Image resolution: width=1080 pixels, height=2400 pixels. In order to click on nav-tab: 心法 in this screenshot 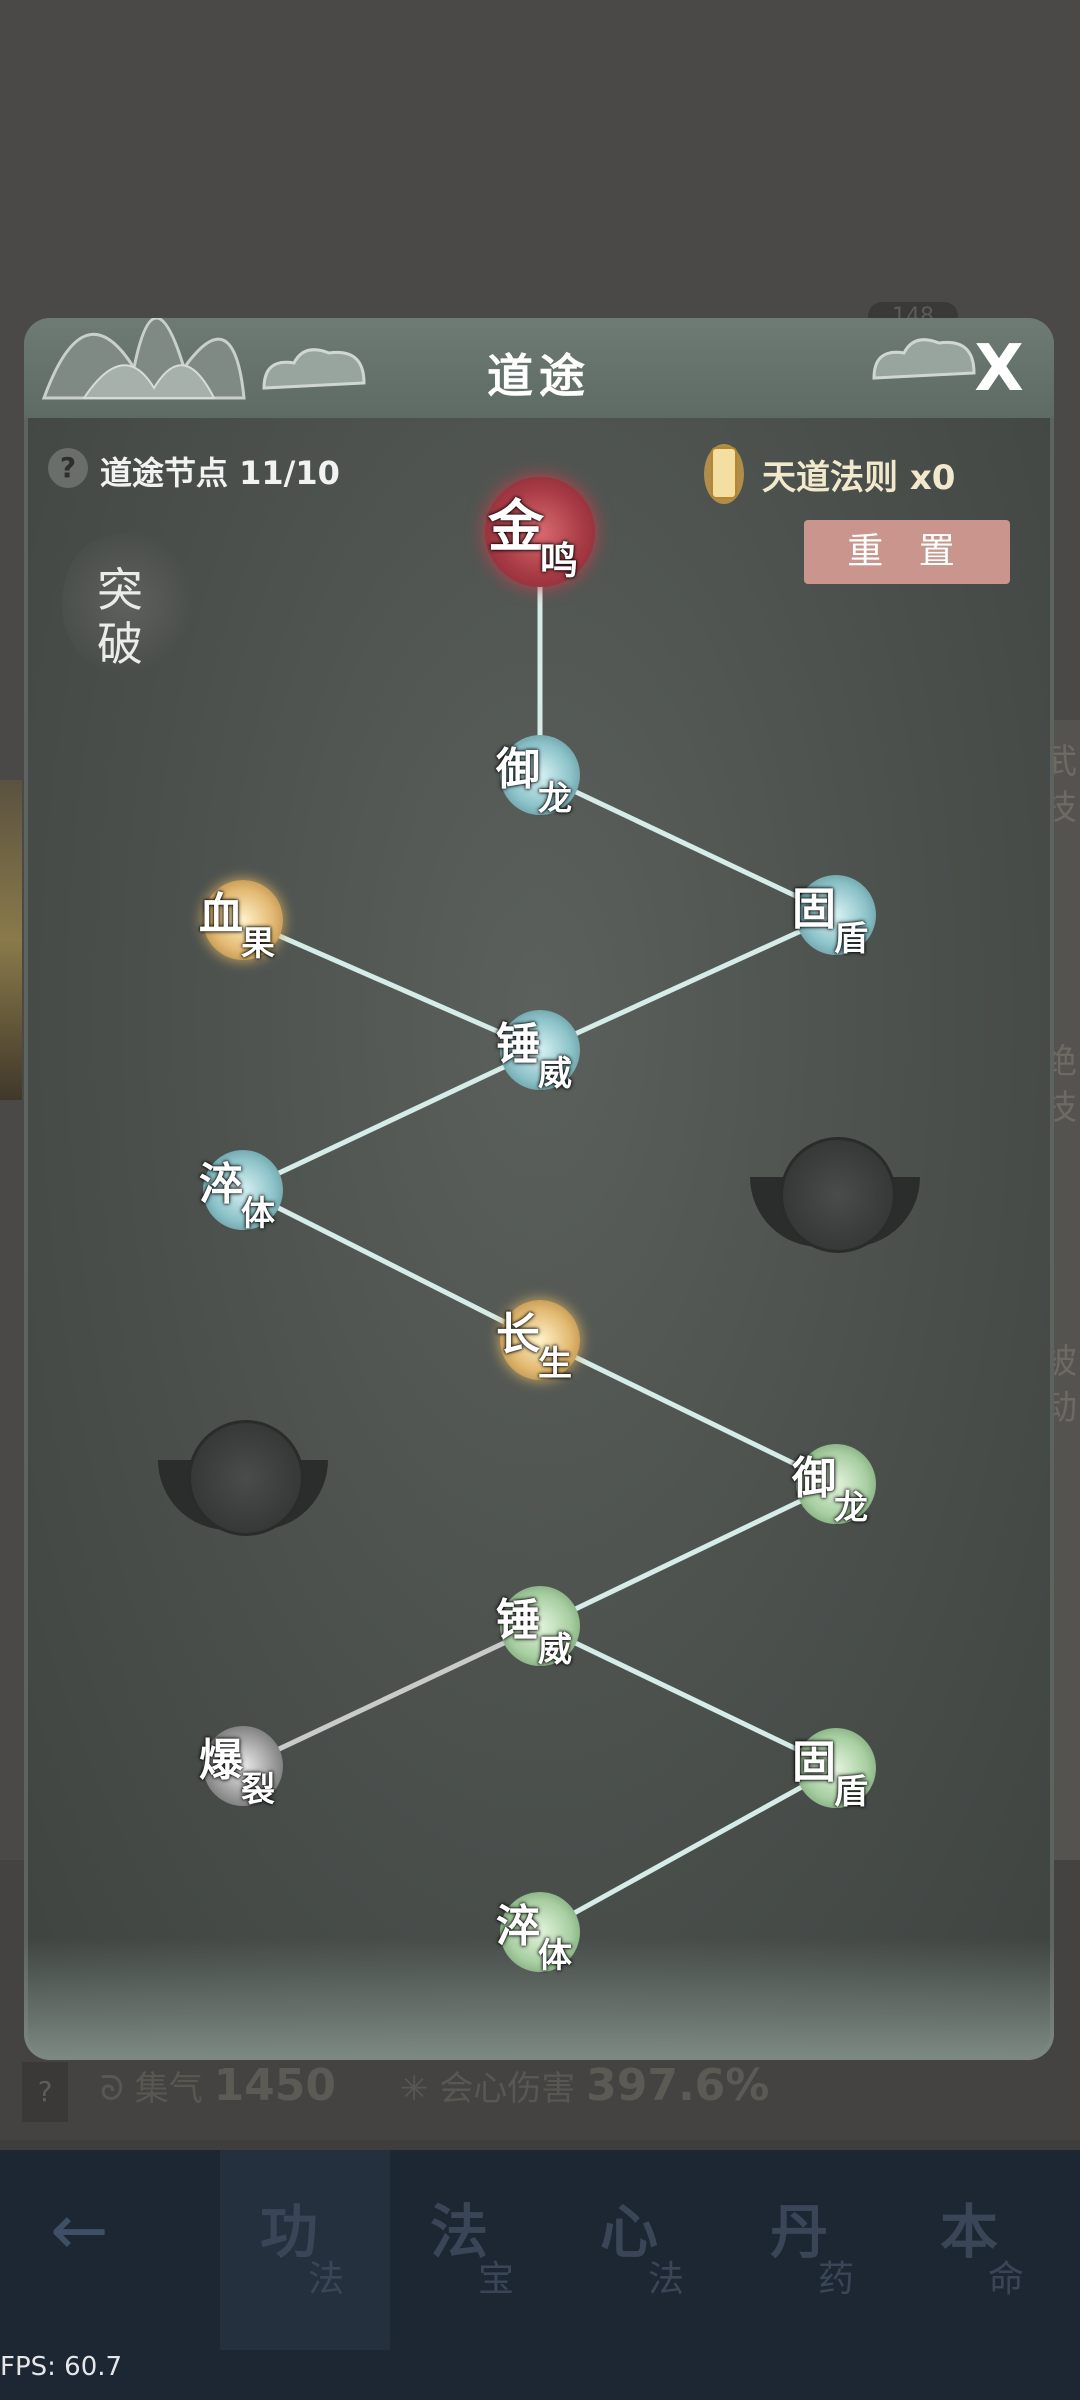, I will do `click(645, 2250)`.